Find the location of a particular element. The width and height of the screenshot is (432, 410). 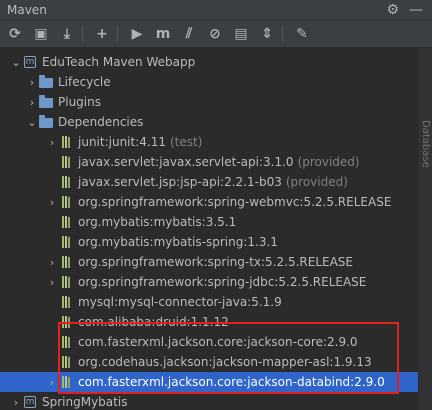

collapse-all-button: ⇕ is located at coordinates (267, 34).